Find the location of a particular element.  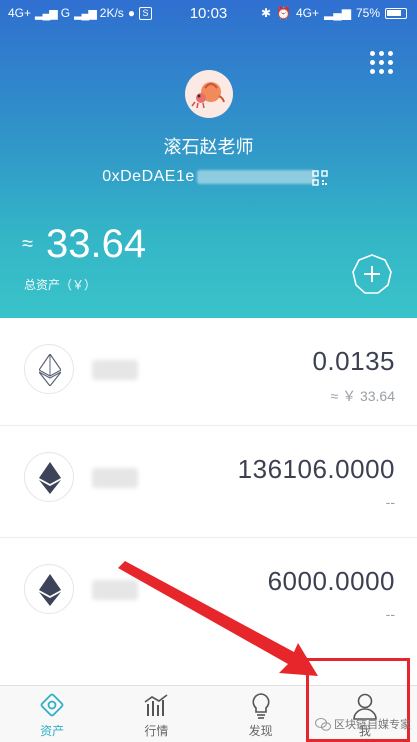

wallet-name: 滚石赵老师 is located at coordinates (208, 147).